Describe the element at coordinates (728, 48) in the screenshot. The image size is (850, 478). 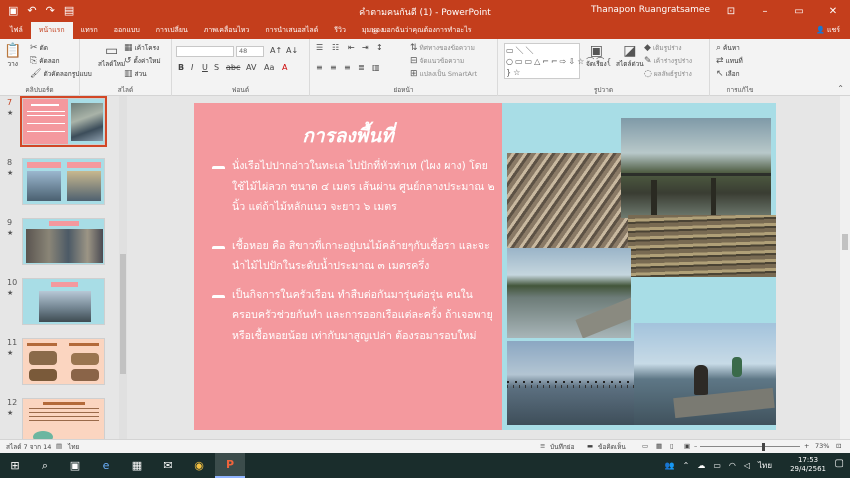
I see `find-button: ⌕ ค้นหา` at that location.